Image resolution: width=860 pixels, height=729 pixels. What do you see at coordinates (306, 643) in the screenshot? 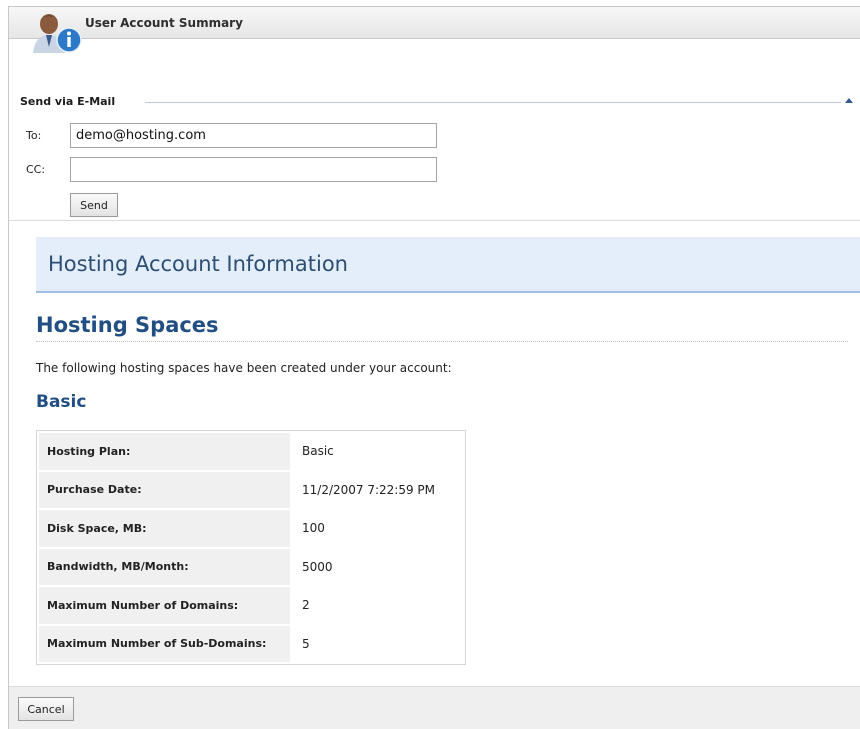
I see `row-value: 5` at bounding box center [306, 643].